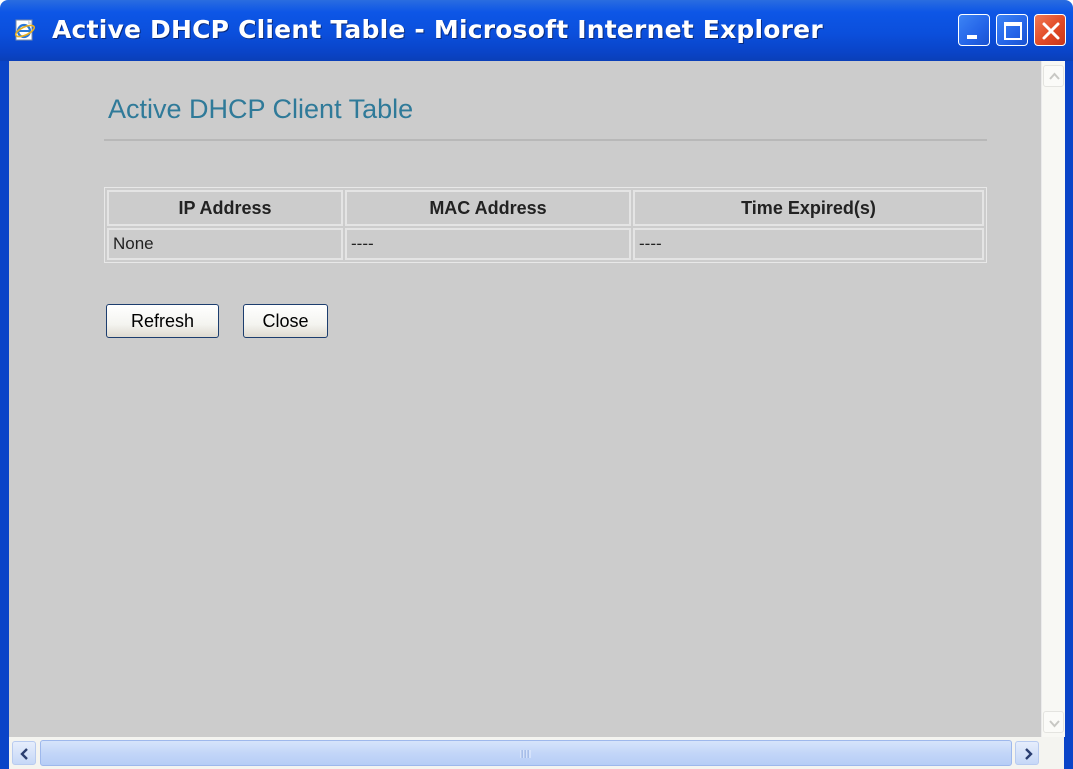  Describe the element at coordinates (488, 244) in the screenshot. I see `cell-mac-address: ----` at that location.